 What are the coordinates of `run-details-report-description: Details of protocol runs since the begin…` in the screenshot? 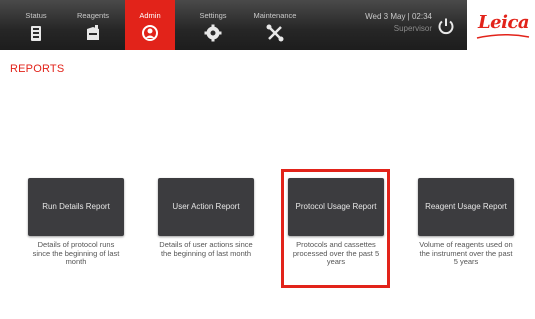 It's located at (76, 253).